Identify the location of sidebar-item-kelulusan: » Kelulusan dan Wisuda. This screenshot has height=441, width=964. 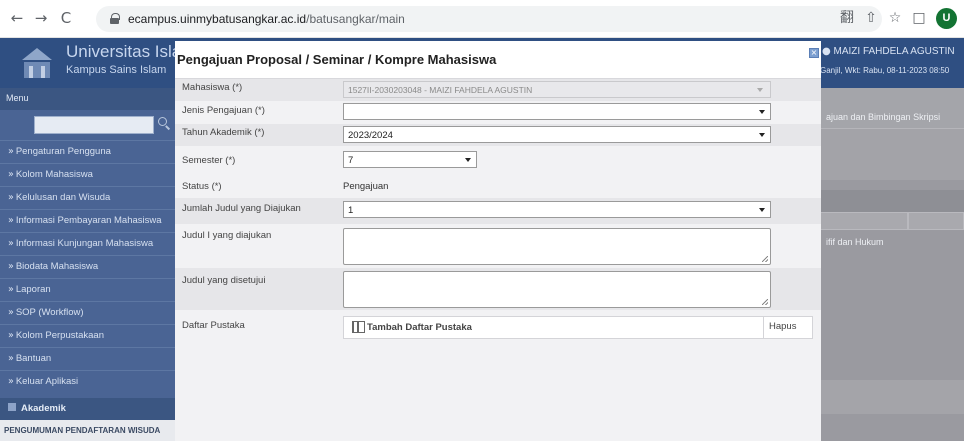
(87, 197).